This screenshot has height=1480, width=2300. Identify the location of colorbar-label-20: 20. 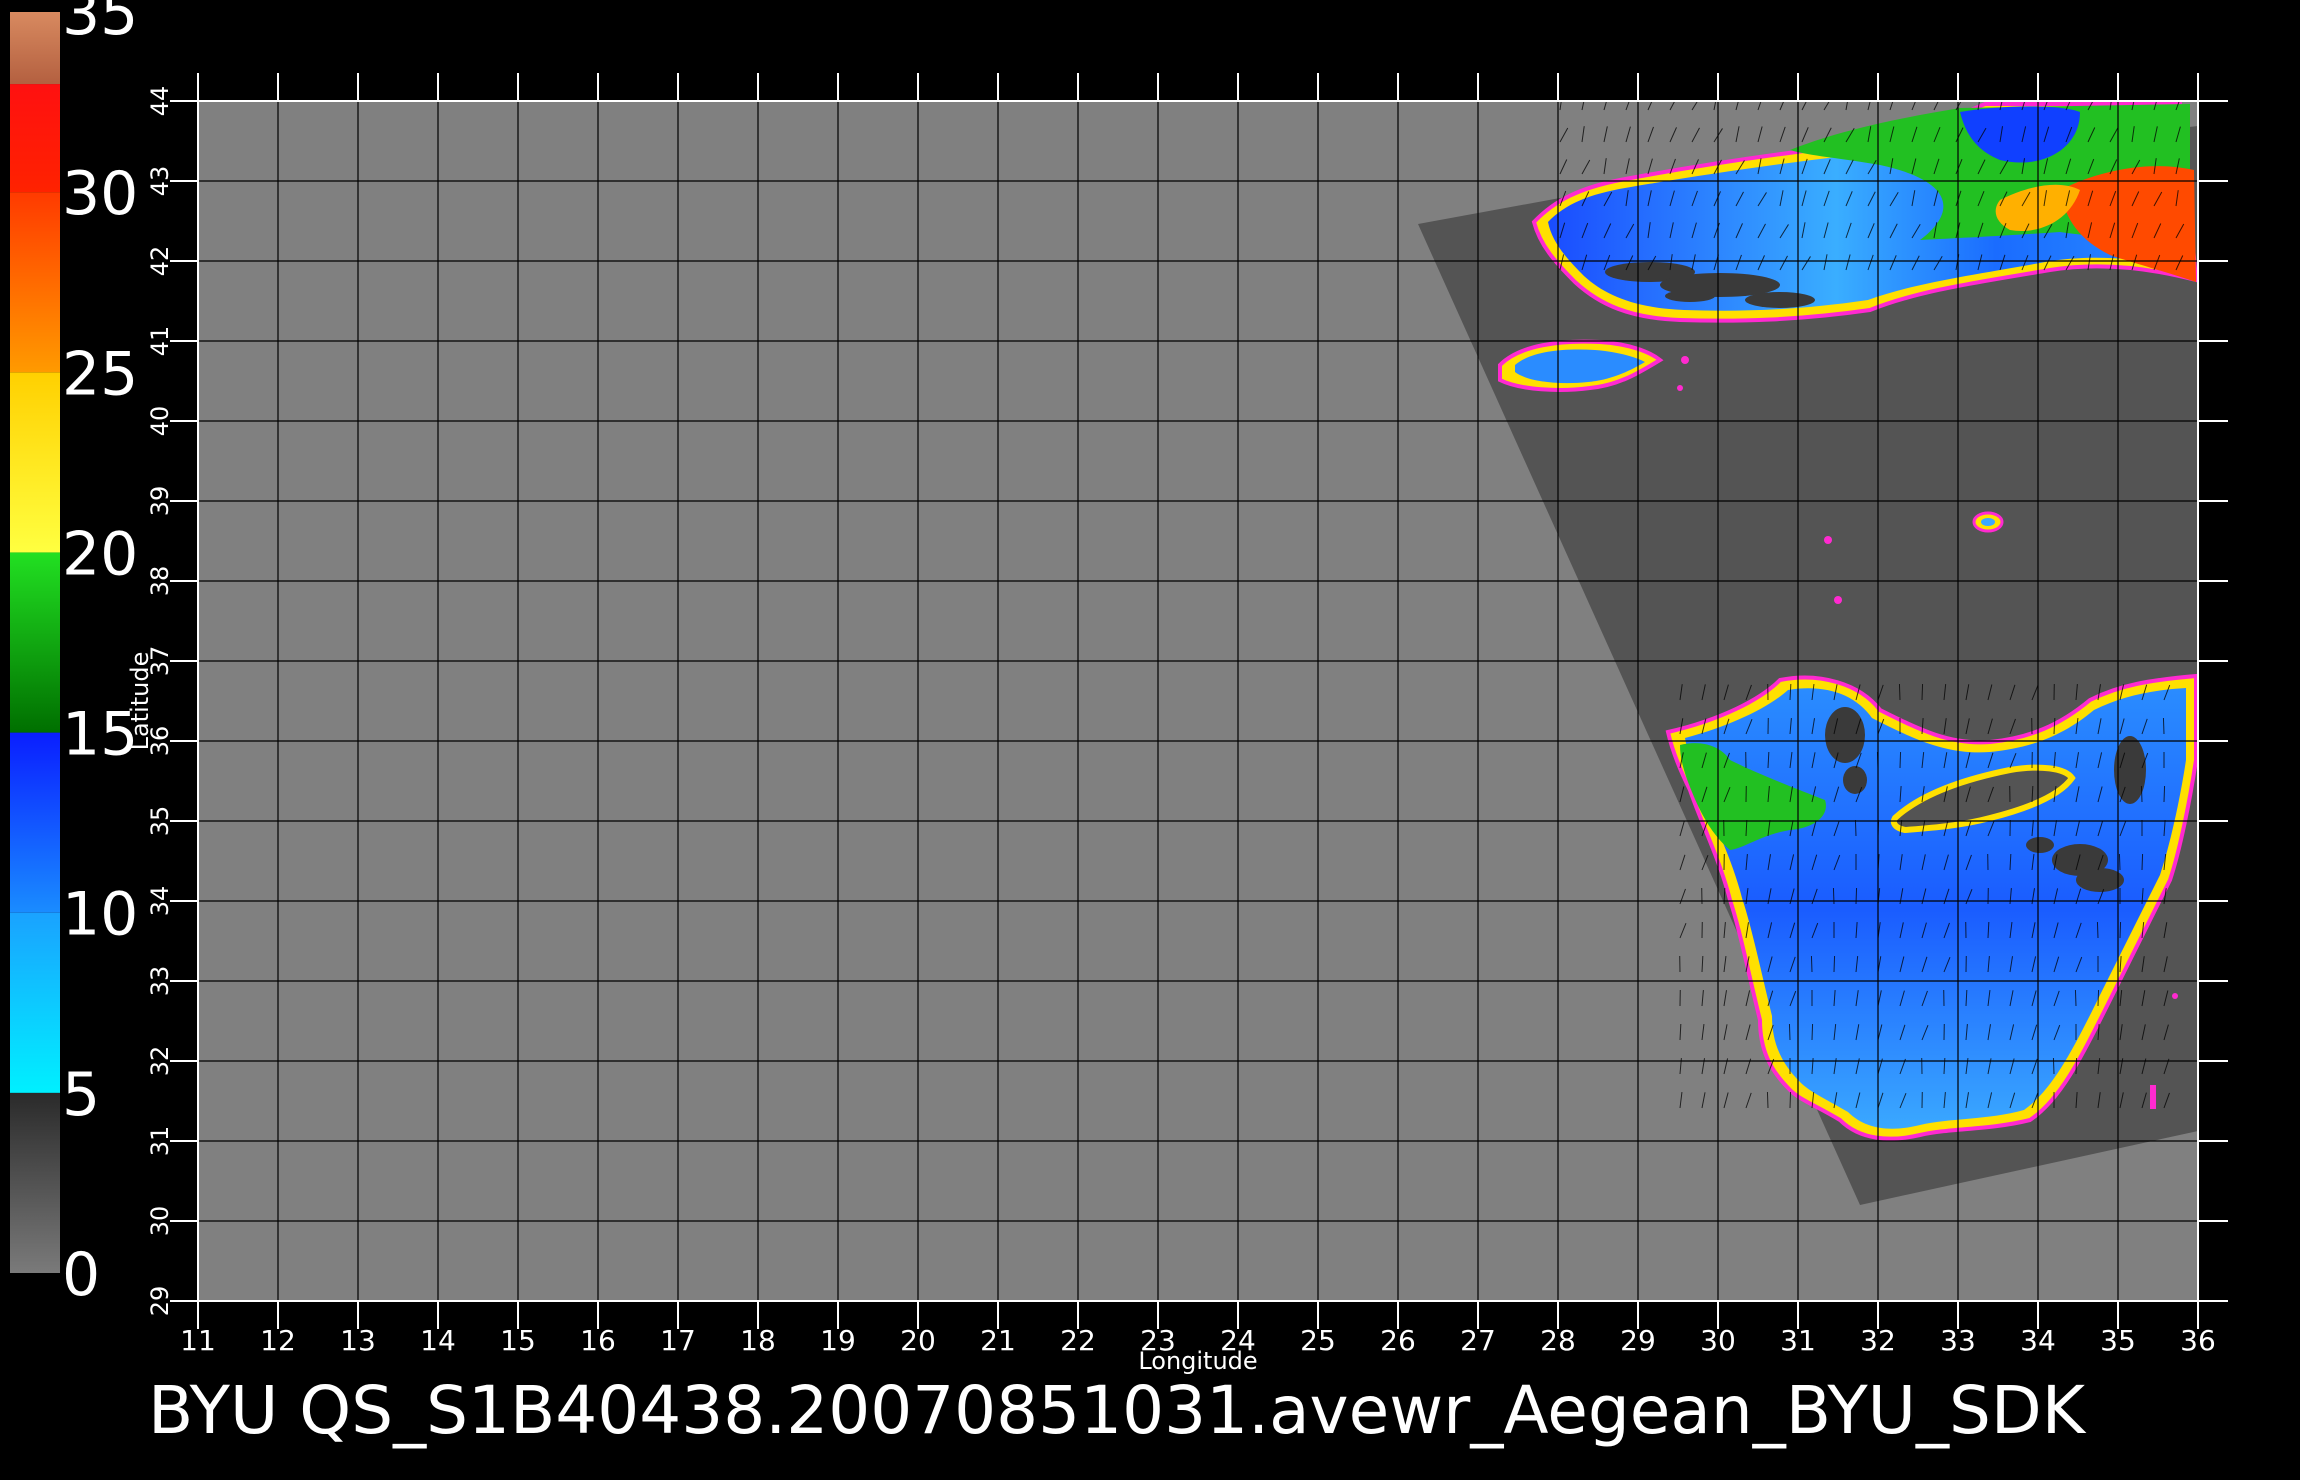
(100, 554).